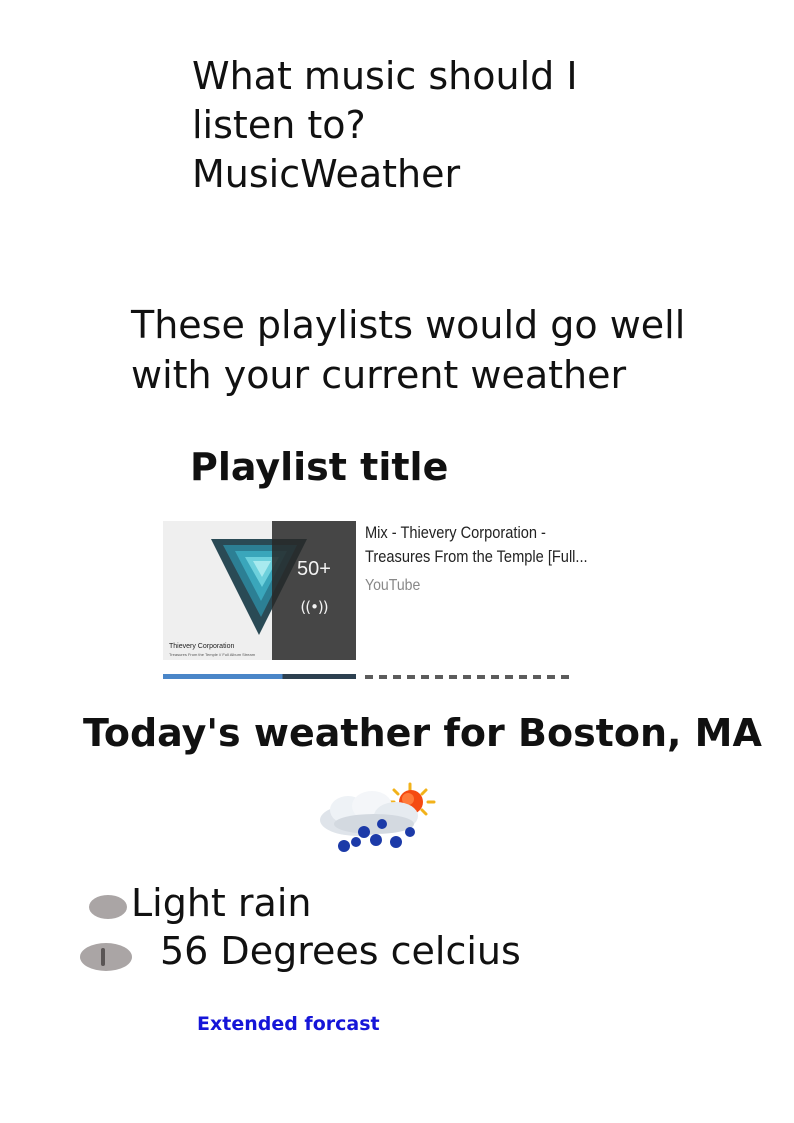 The height and width of the screenshot is (1123, 794). Describe the element at coordinates (319, 467) in the screenshot. I see `playlist-title: Playlist title` at that location.